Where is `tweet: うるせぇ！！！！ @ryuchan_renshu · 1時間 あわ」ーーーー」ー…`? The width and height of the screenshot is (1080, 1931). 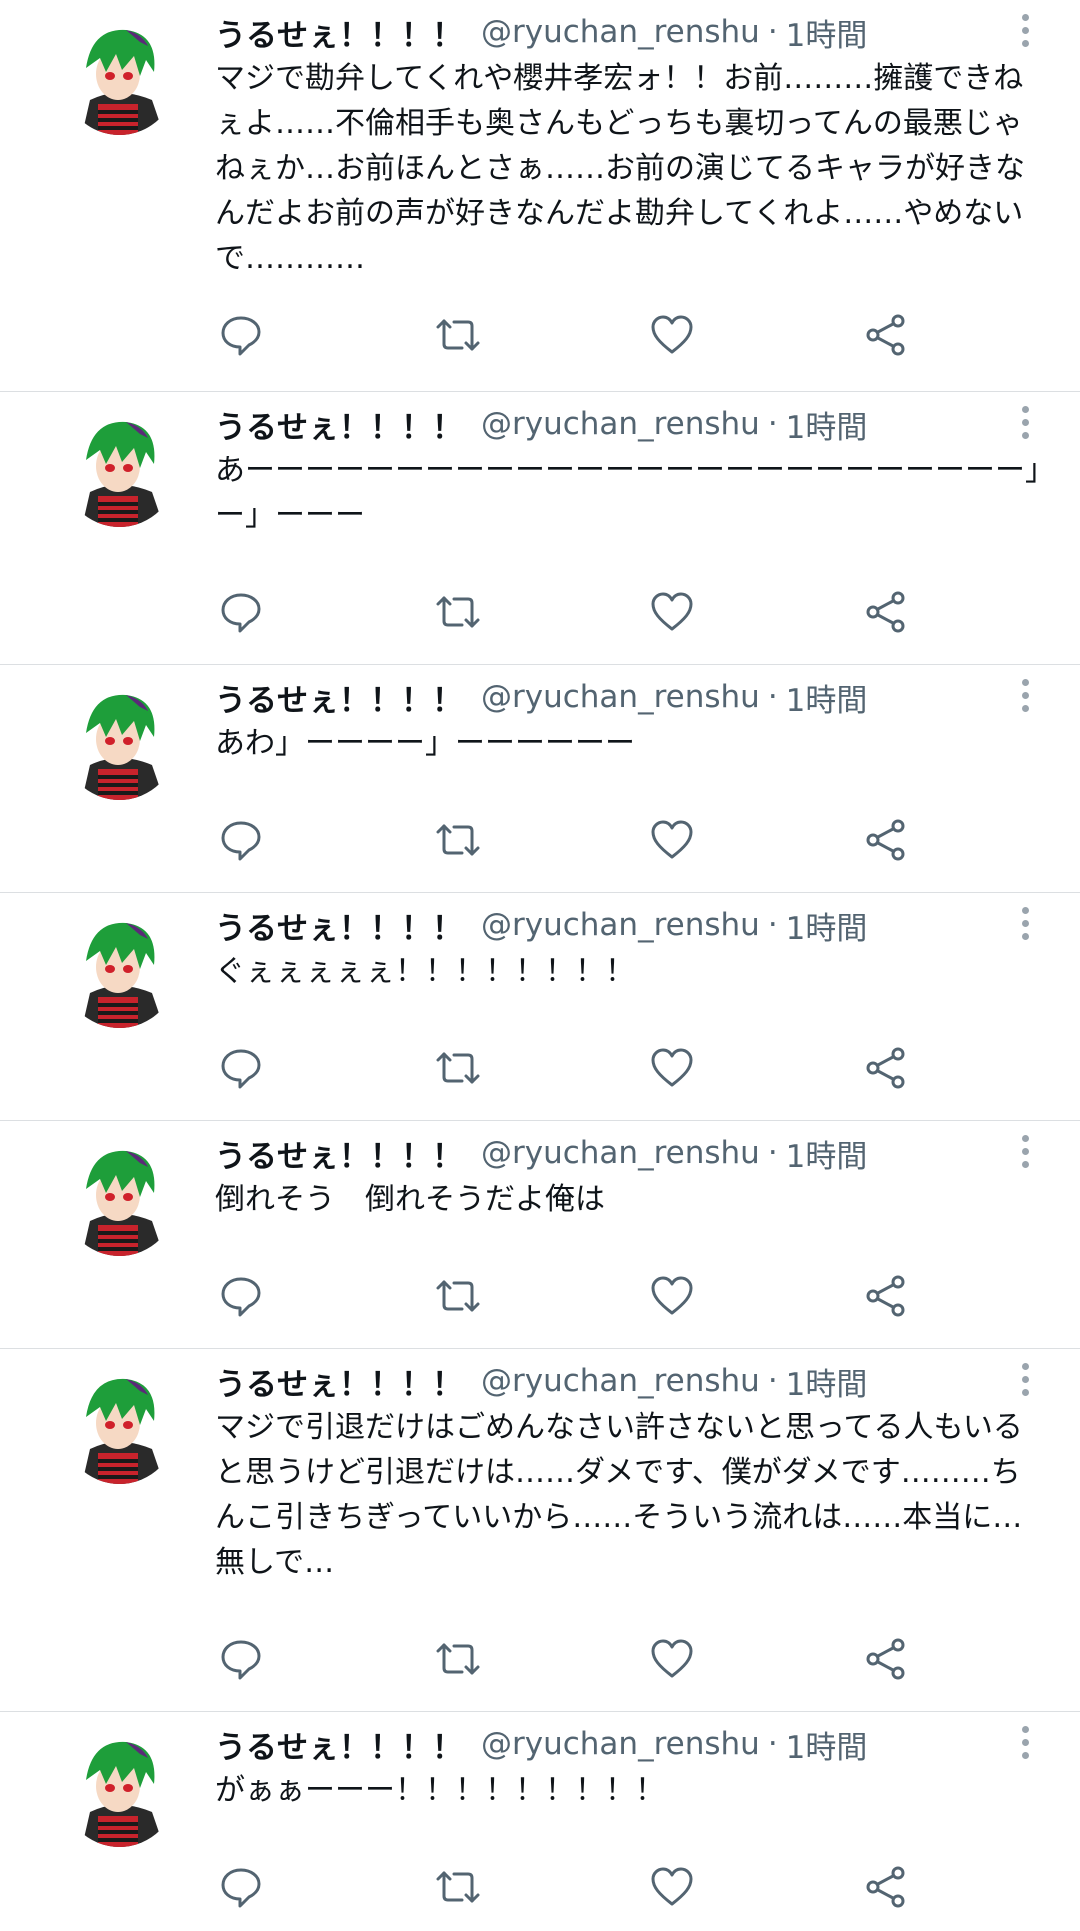
tweet: うるせぇ！！！！ @ryuchan_renshu · 1時間 あわ」ーーーー」ー… is located at coordinates (540, 779).